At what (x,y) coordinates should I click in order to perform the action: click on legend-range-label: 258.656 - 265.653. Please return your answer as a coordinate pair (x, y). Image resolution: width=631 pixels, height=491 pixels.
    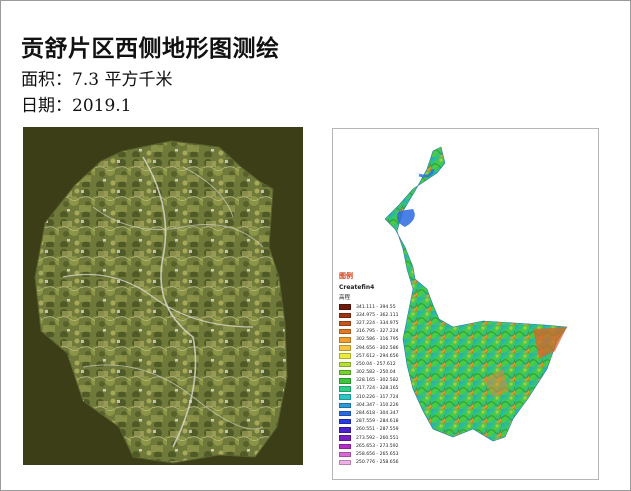
    Looking at the image, I should click on (377, 454).